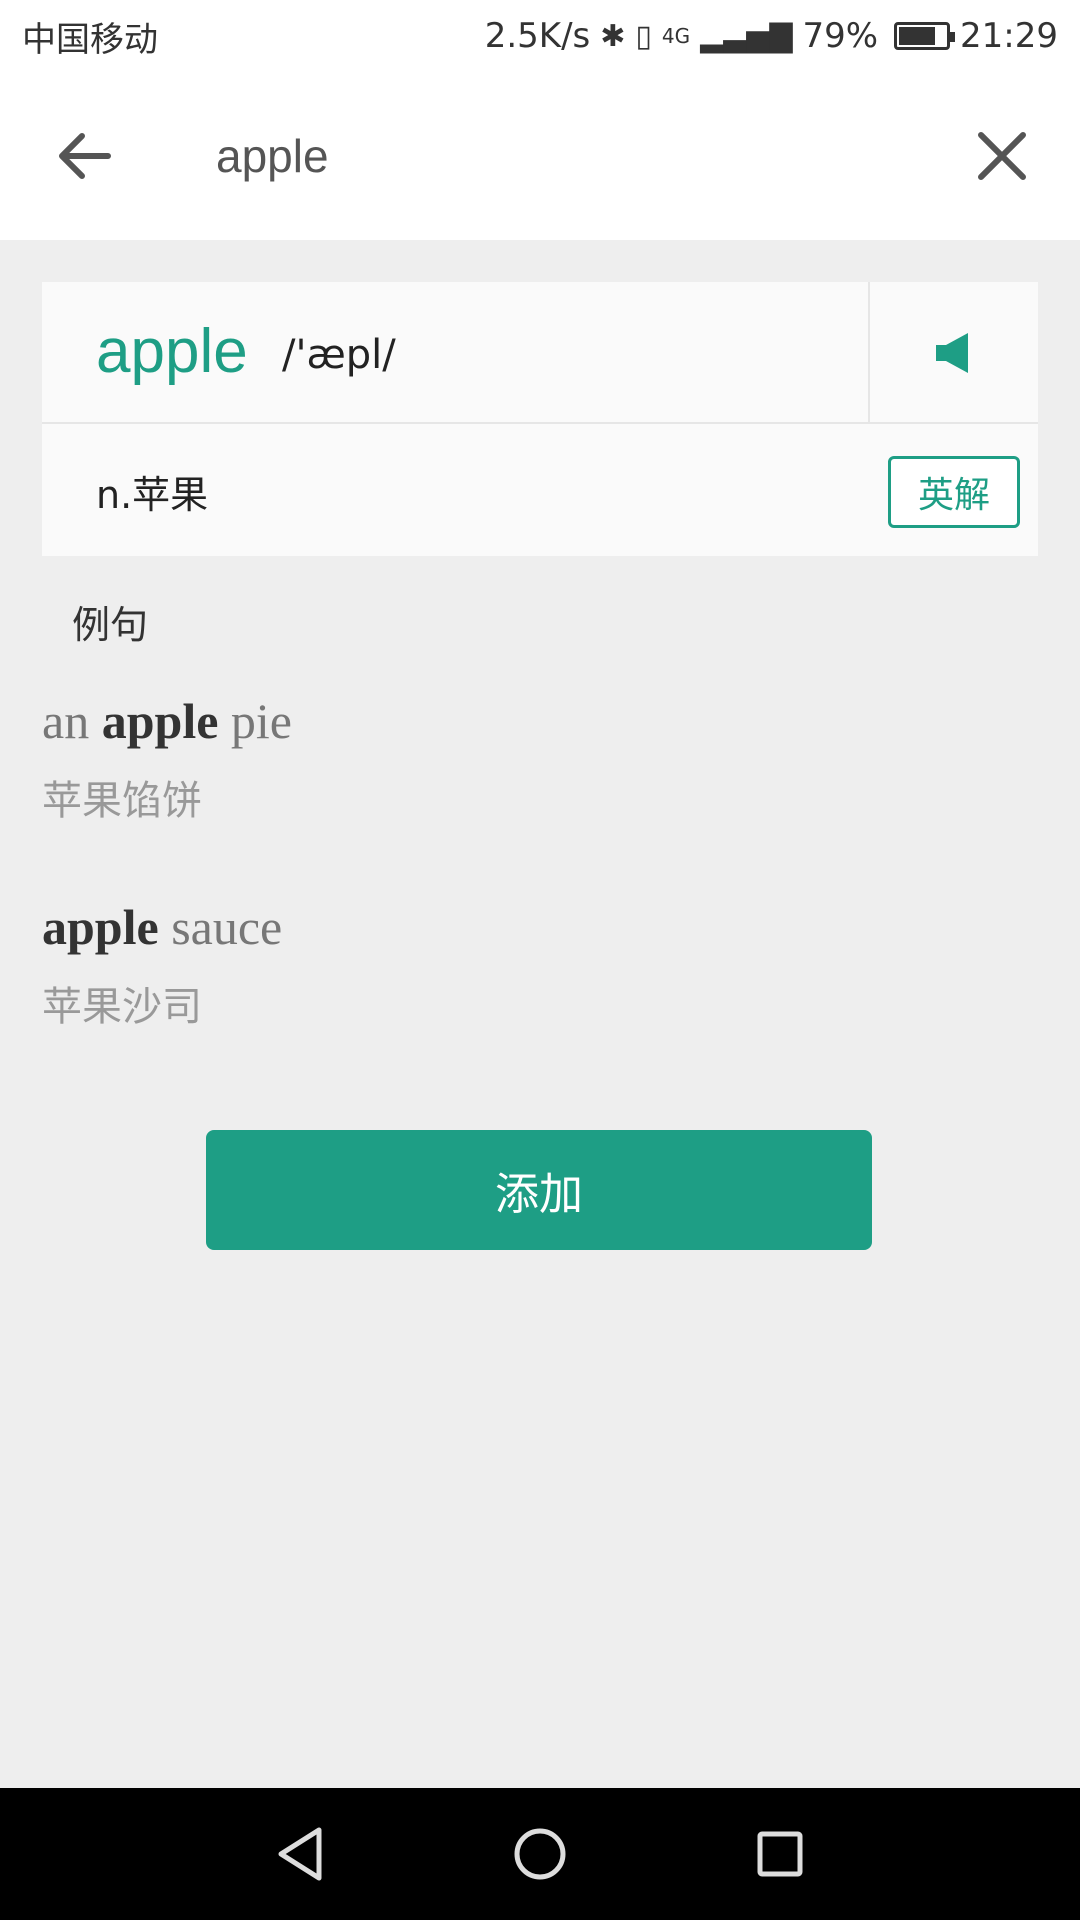 The height and width of the screenshot is (1920, 1080). I want to click on example-item: an apple pie 苹果馅饼, so click(167, 759).